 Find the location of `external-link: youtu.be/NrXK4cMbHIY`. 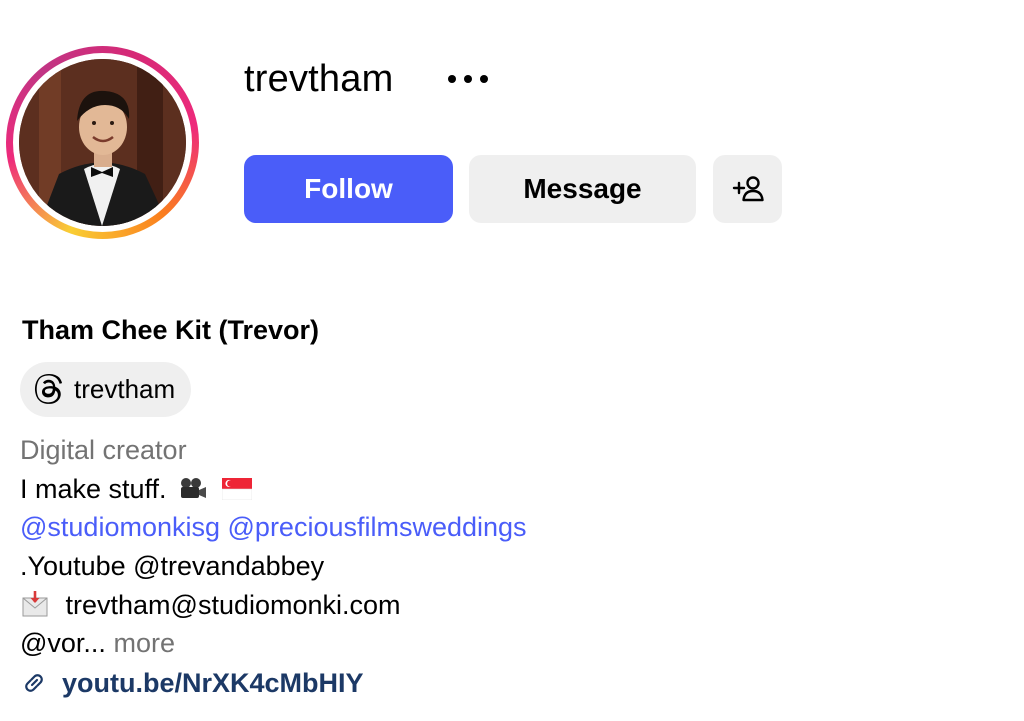

external-link: youtu.be/NrXK4cMbHIY is located at coordinates (213, 683).